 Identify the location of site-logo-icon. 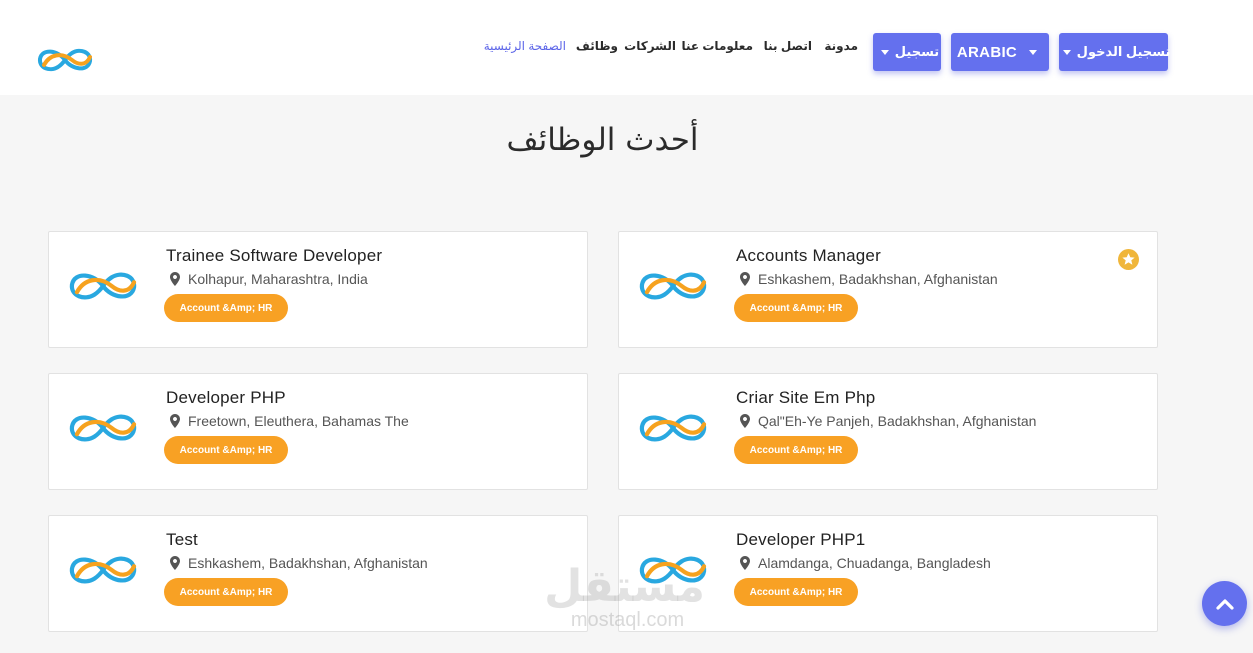
(65, 60).